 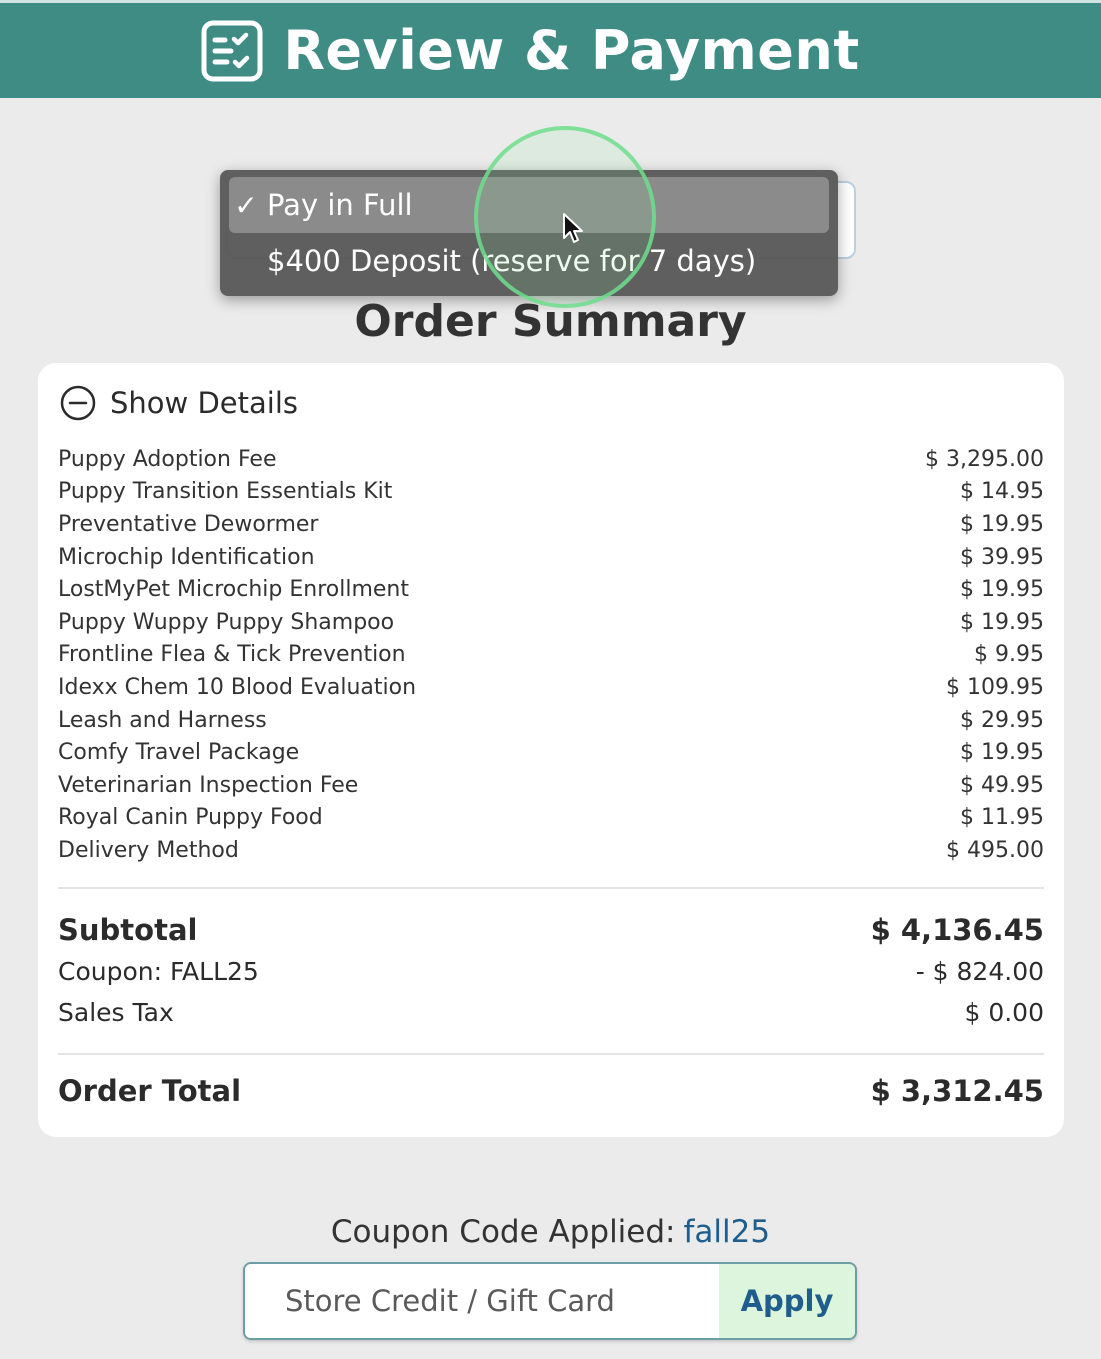 I want to click on item-price: $ 11.95, so click(x=1002, y=818).